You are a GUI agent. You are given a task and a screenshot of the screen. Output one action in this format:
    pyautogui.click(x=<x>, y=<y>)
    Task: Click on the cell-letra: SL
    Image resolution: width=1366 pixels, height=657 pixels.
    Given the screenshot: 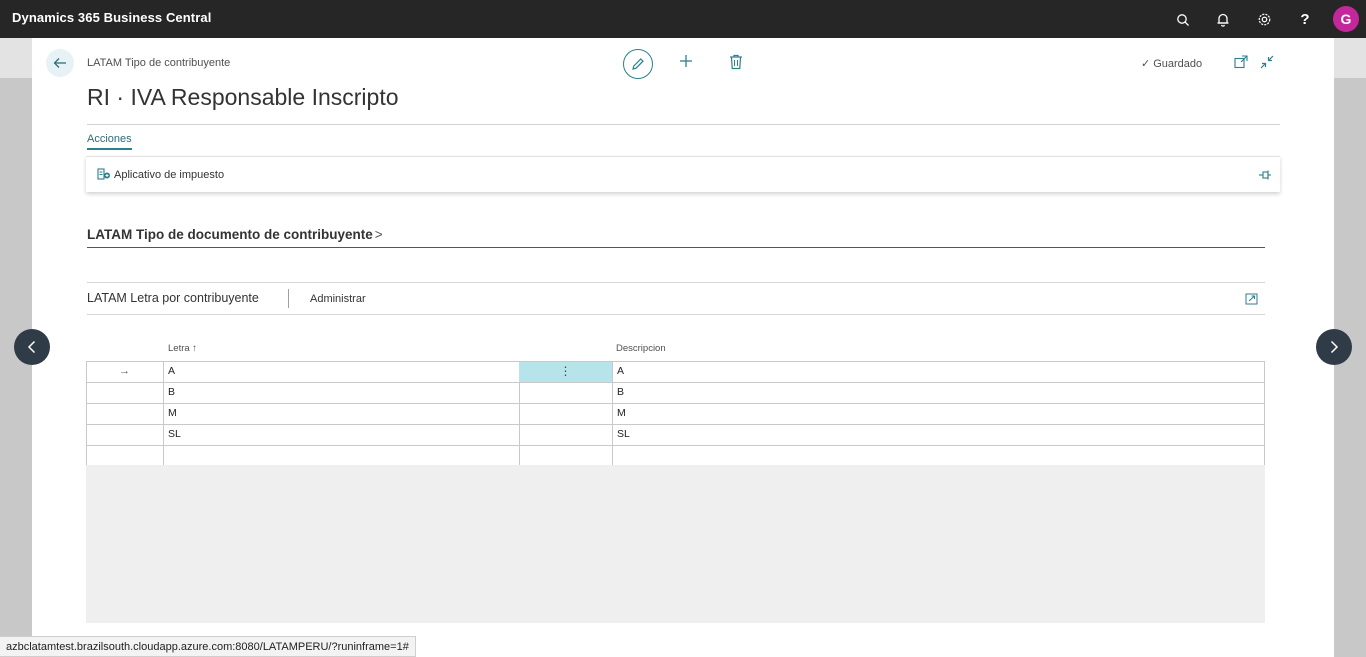 What is the action you would take?
    pyautogui.click(x=341, y=435)
    